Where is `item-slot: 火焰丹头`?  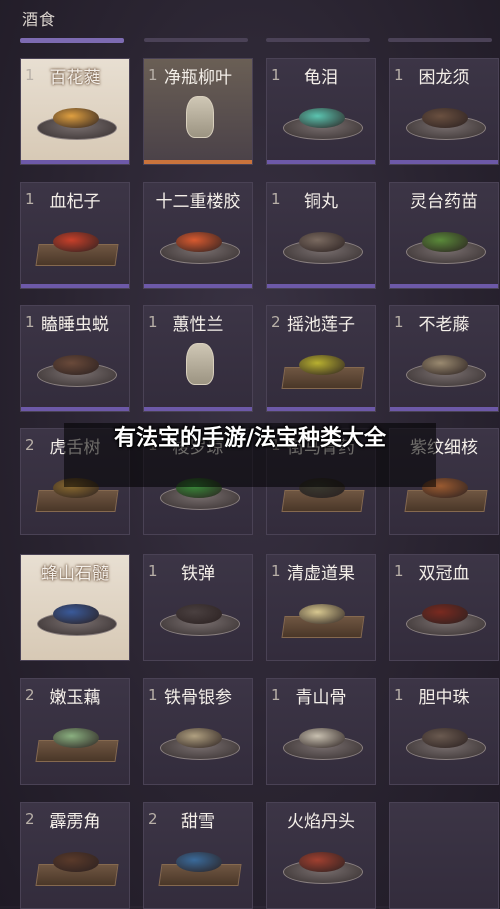 item-slot: 火焰丹头 is located at coordinates (321, 855).